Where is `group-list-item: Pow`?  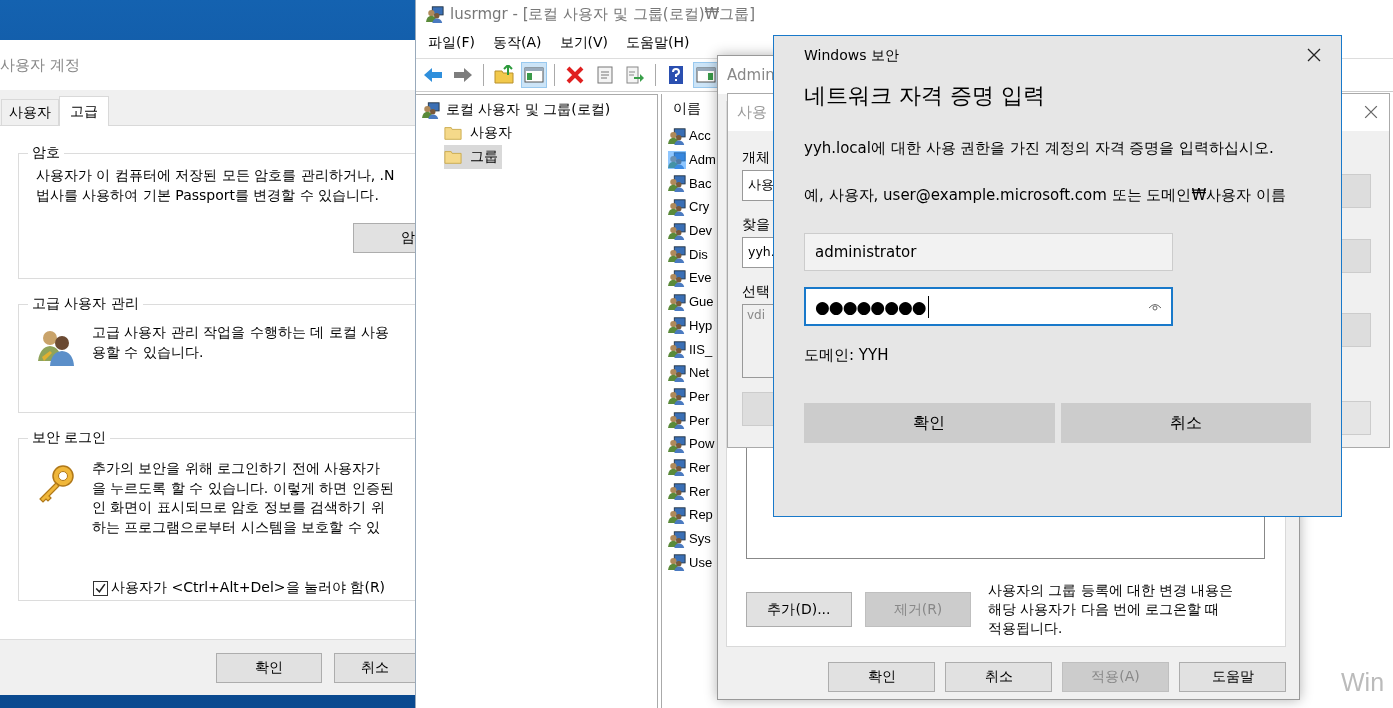
group-list-item: Pow is located at coordinates (691, 443).